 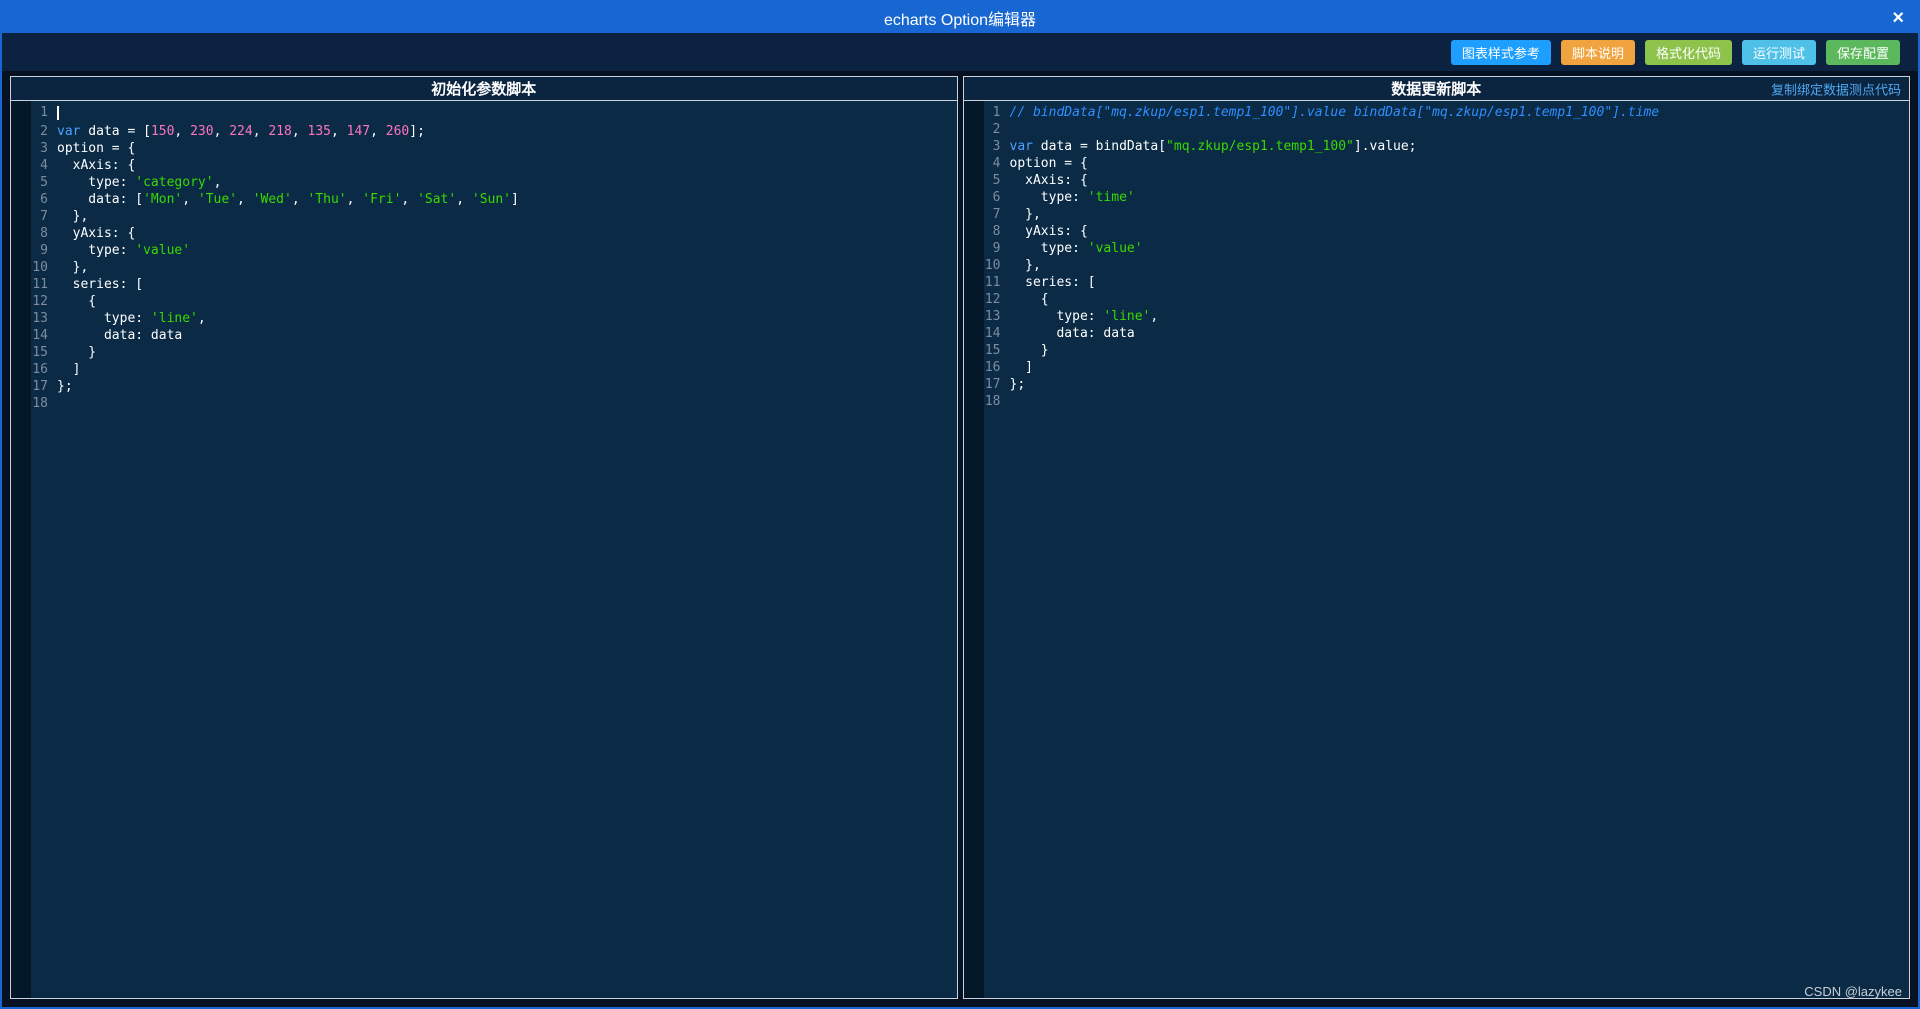 I want to click on line-number: 7, so click(x=996, y=214).